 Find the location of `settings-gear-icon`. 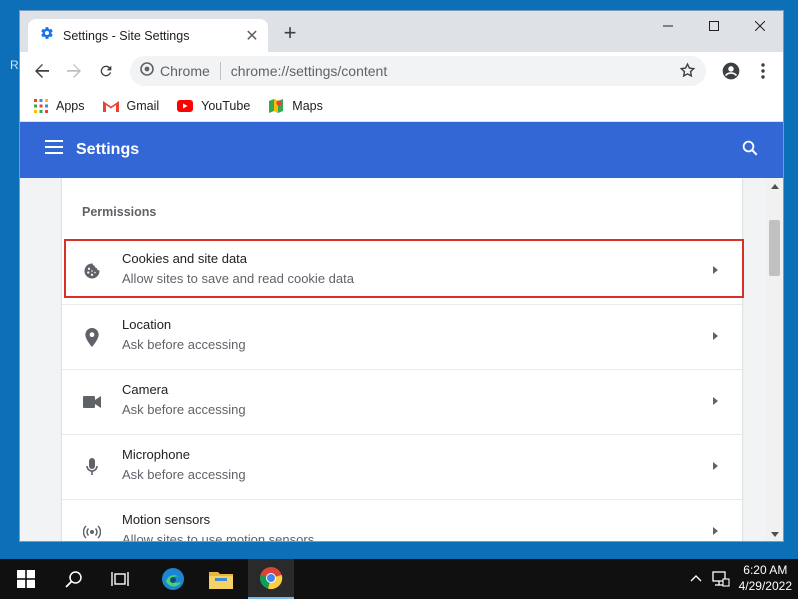

settings-gear-icon is located at coordinates (47, 35).